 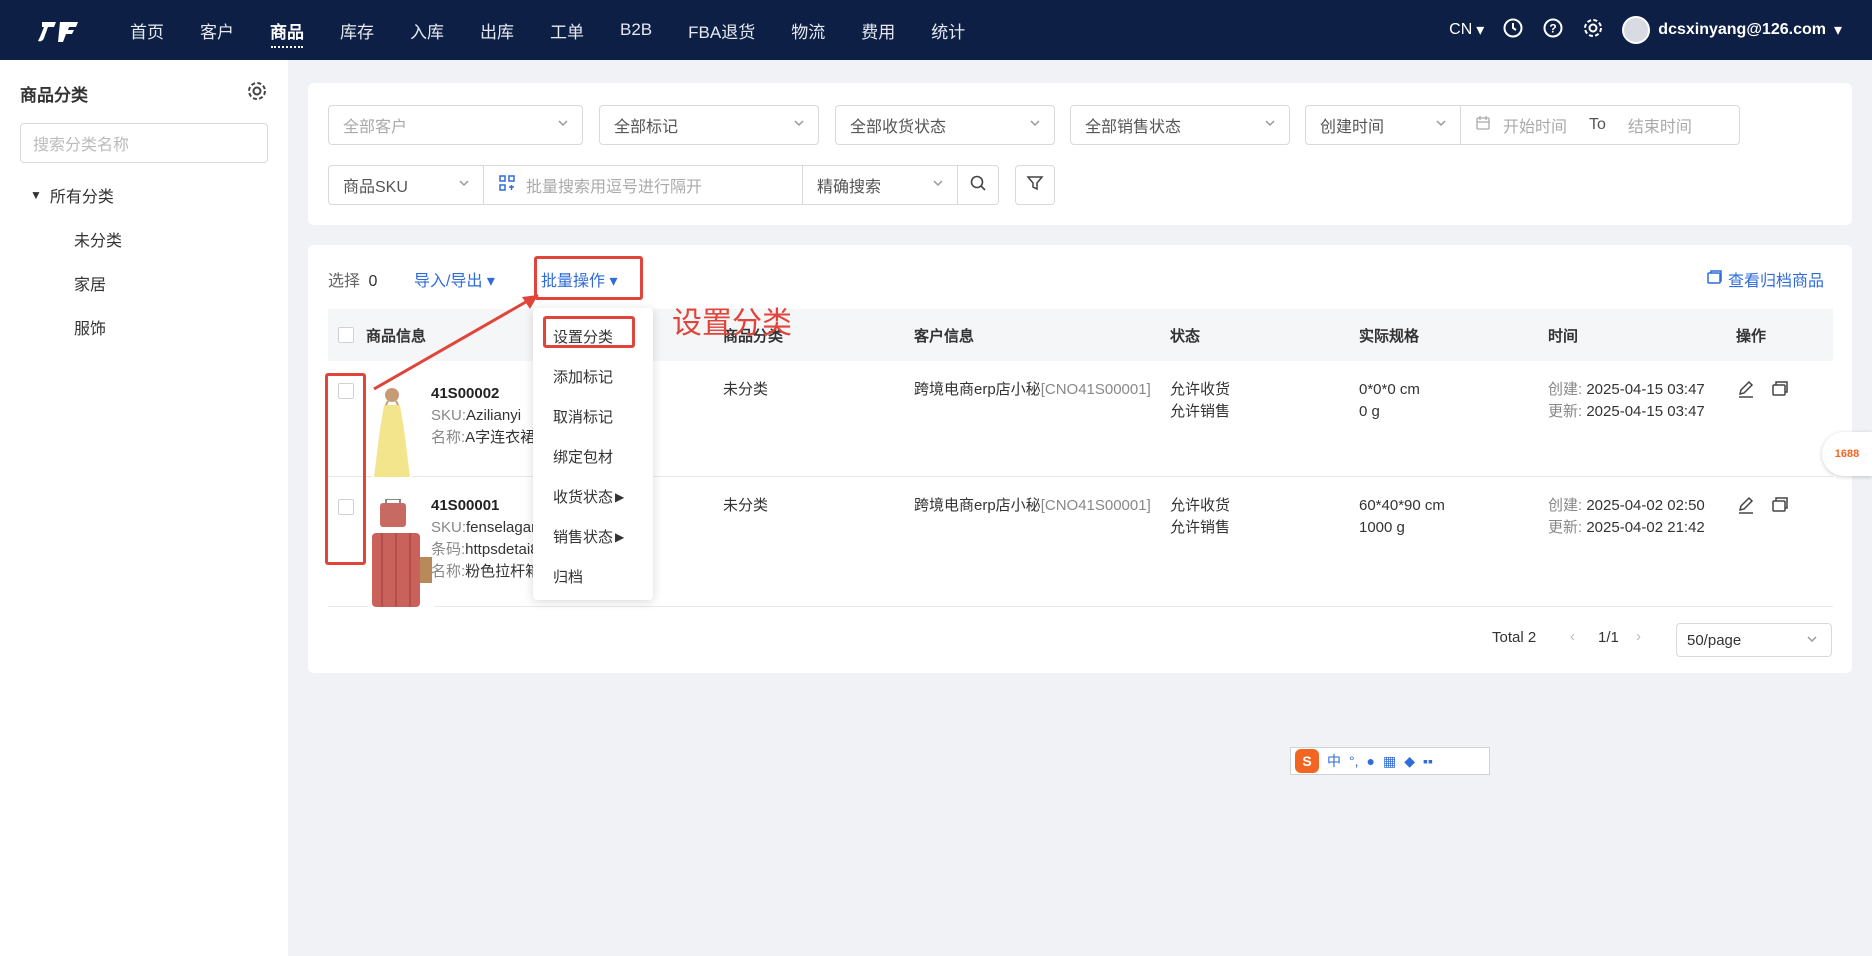 I want to click on page-size-select: 50/page, so click(x=1754, y=640).